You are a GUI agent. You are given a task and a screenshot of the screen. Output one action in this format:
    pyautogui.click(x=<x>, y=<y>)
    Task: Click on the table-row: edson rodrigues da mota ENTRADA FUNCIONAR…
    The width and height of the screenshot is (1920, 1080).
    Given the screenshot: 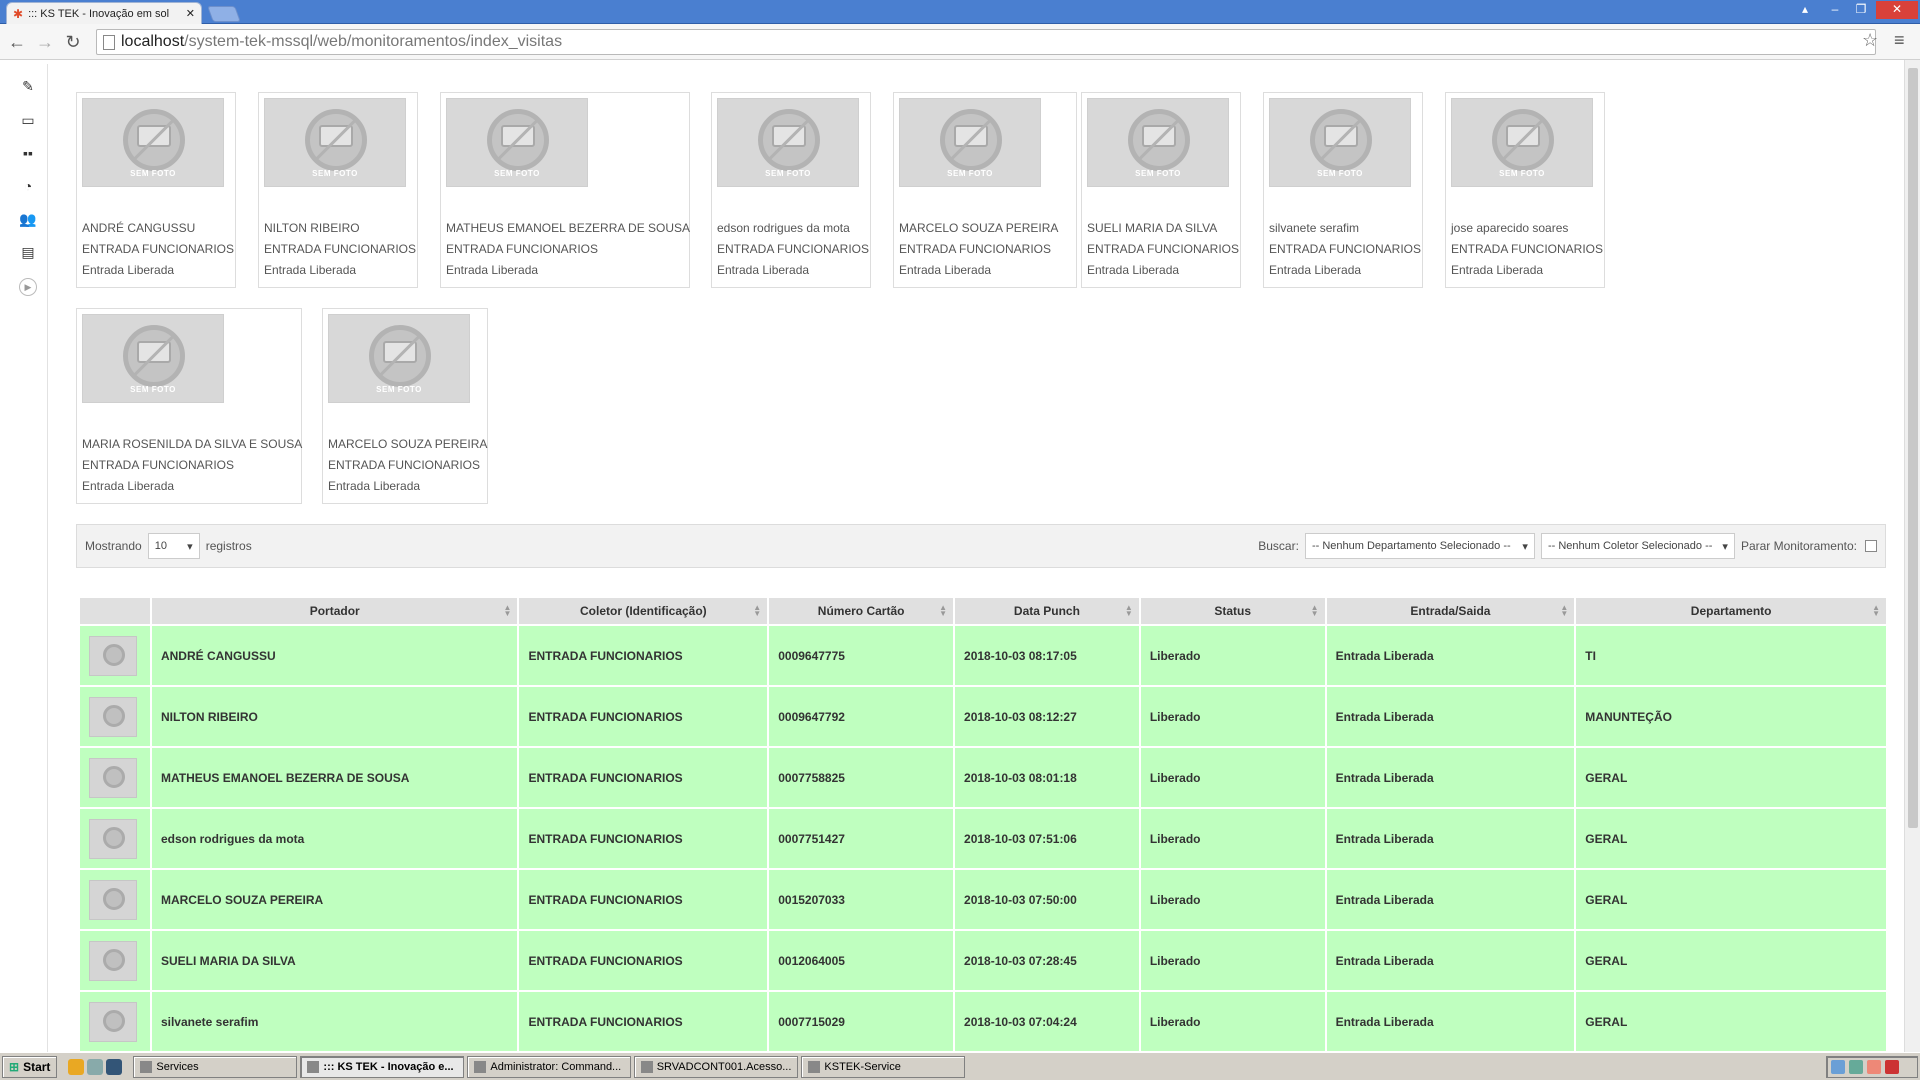 What is the action you would take?
    pyautogui.click(x=983, y=838)
    